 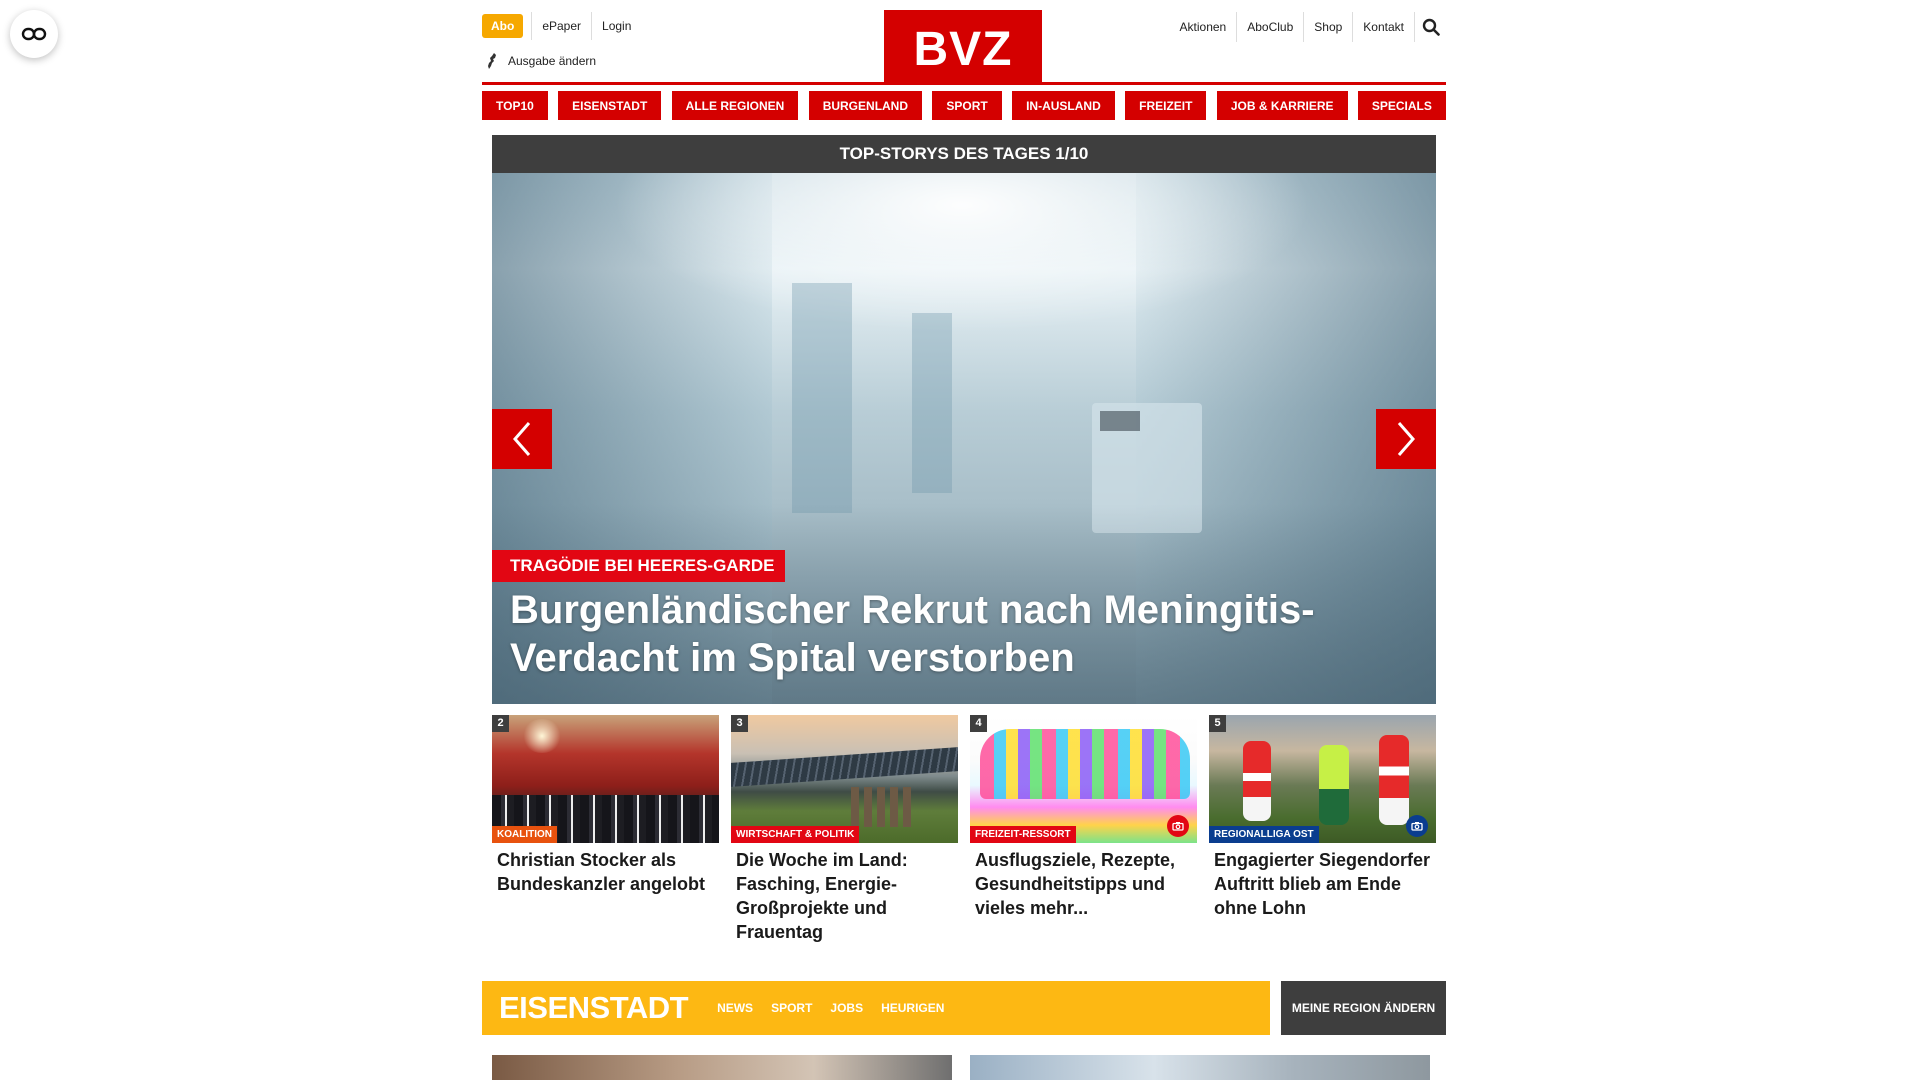 I want to click on hero-image-monitor, so click(x=1120, y=421).